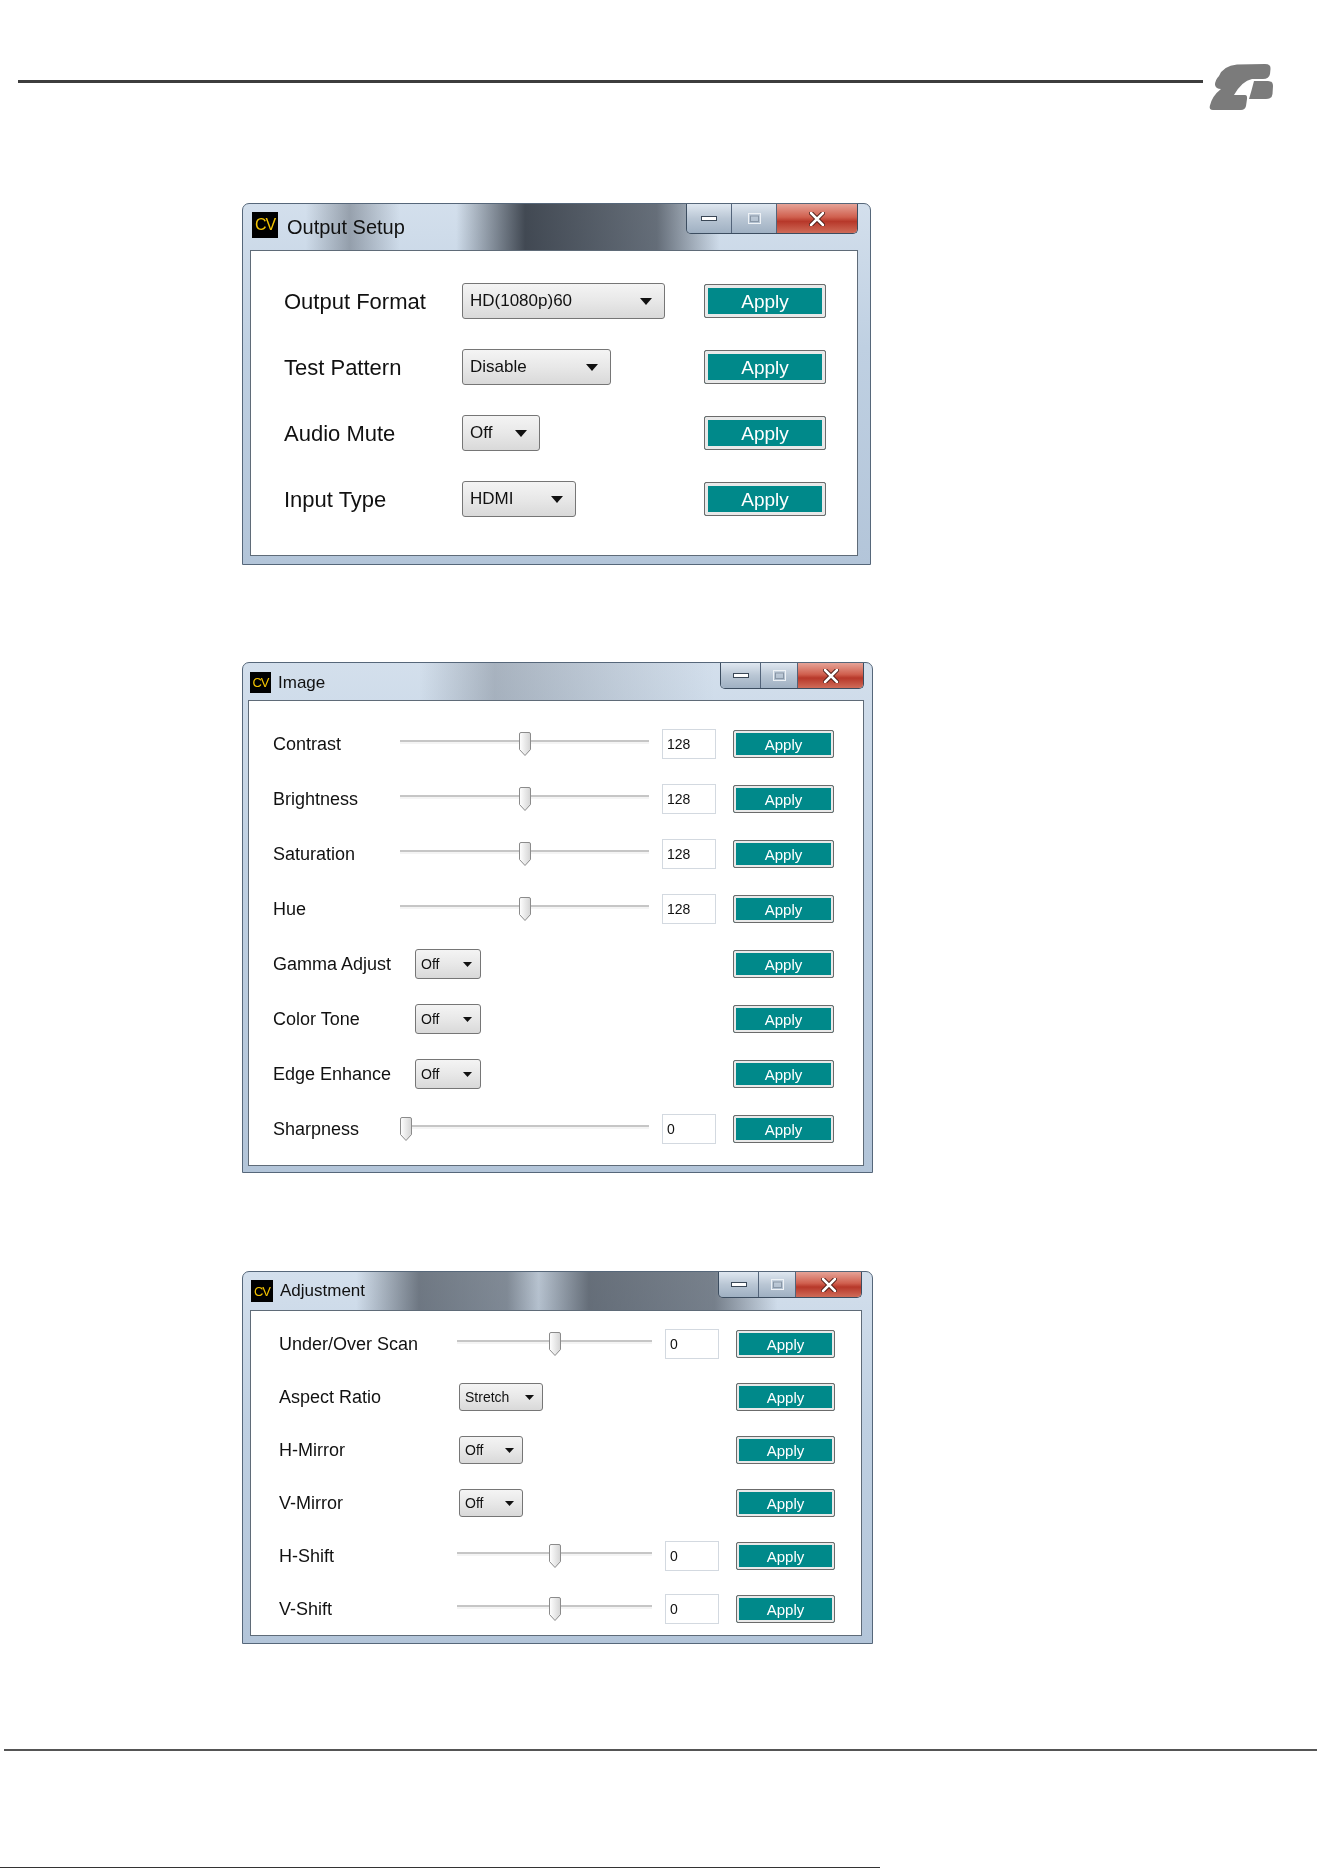 The height and width of the screenshot is (1872, 1325). What do you see at coordinates (501, 1397) in the screenshot?
I see `dropdown: Stretch` at bounding box center [501, 1397].